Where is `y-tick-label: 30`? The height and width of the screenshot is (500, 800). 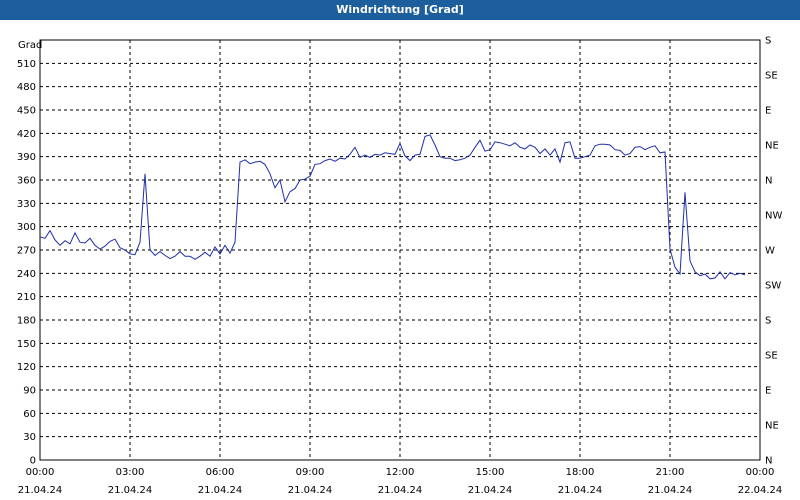
y-tick-label: 30 is located at coordinates (29, 437).